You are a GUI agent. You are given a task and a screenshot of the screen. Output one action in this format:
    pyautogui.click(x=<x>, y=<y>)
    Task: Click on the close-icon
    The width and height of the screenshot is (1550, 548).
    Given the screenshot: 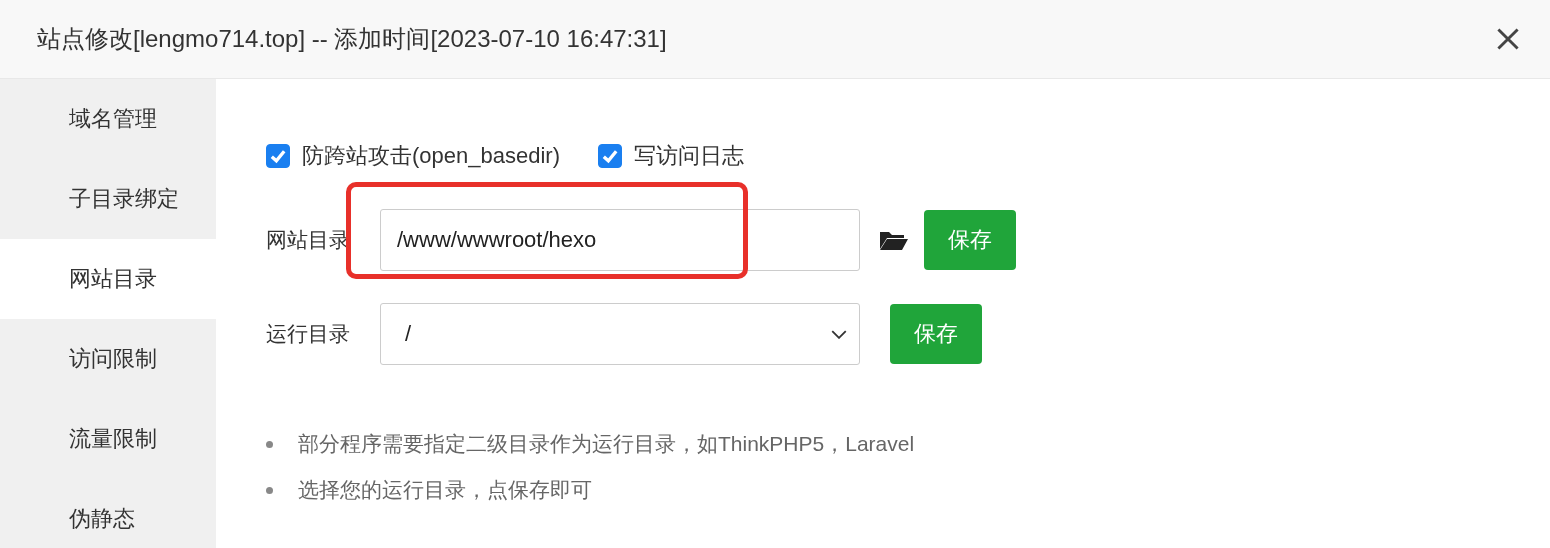 What is the action you would take?
    pyautogui.click(x=1508, y=39)
    